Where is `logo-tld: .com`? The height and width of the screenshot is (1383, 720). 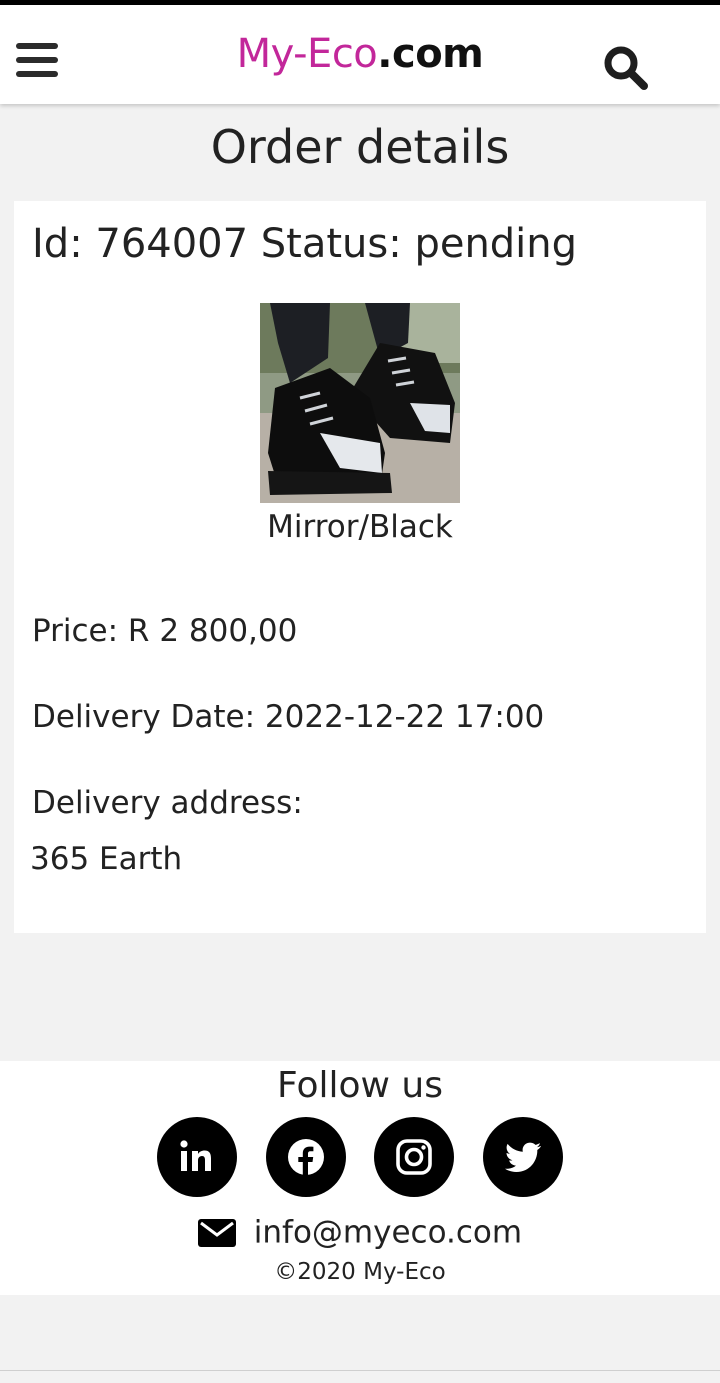
logo-tld: .com is located at coordinates (430, 54).